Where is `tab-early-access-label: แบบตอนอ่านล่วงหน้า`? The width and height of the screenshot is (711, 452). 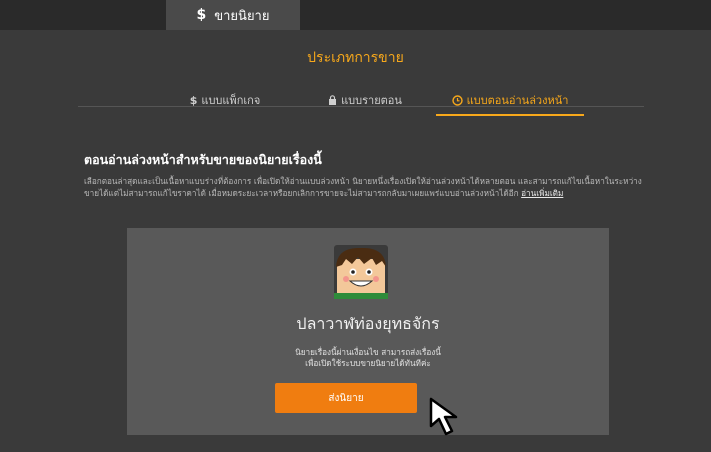
tab-early-access-label: แบบตอนอ่านล่วงหน้า is located at coordinates (517, 100).